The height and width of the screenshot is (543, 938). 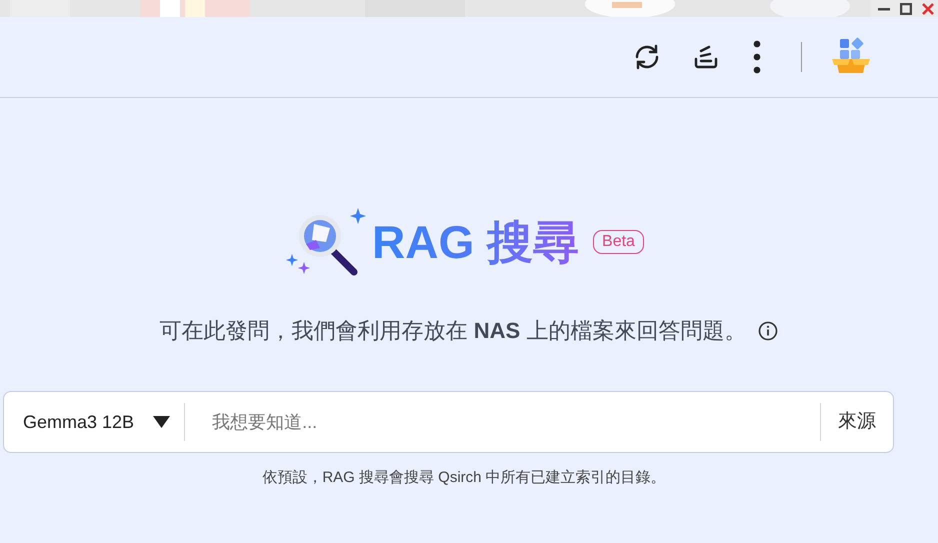 I want to click on description: 可在此發問，我們會利用存放在 NAS 上的檔案來回答問題。, so click(x=453, y=331).